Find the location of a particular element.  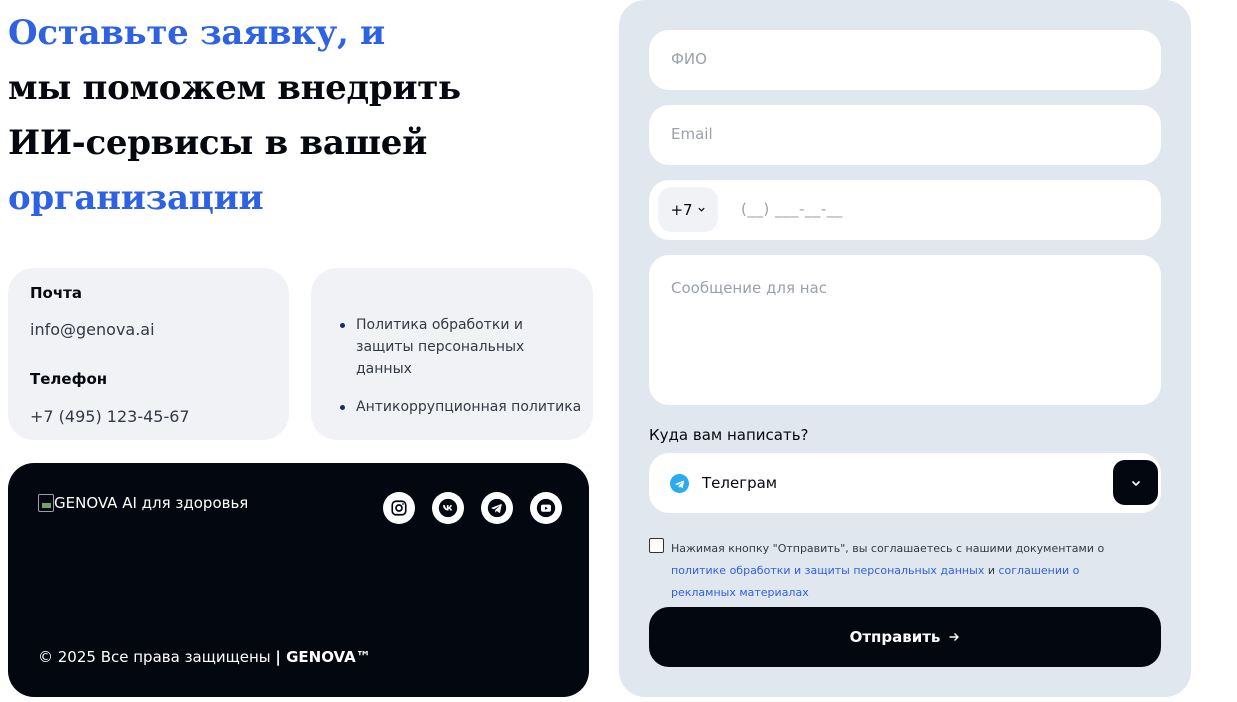

heading-line-3: ИИ-сервисы в вашей is located at coordinates (218, 143).